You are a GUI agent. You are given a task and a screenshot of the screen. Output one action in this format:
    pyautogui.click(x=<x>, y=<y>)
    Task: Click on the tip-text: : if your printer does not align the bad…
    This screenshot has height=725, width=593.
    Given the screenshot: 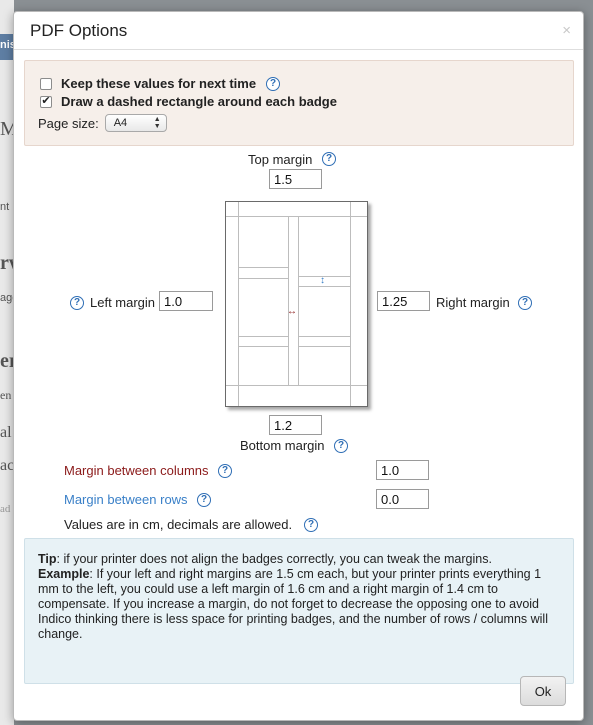 What is the action you would take?
    pyautogui.click(x=274, y=559)
    